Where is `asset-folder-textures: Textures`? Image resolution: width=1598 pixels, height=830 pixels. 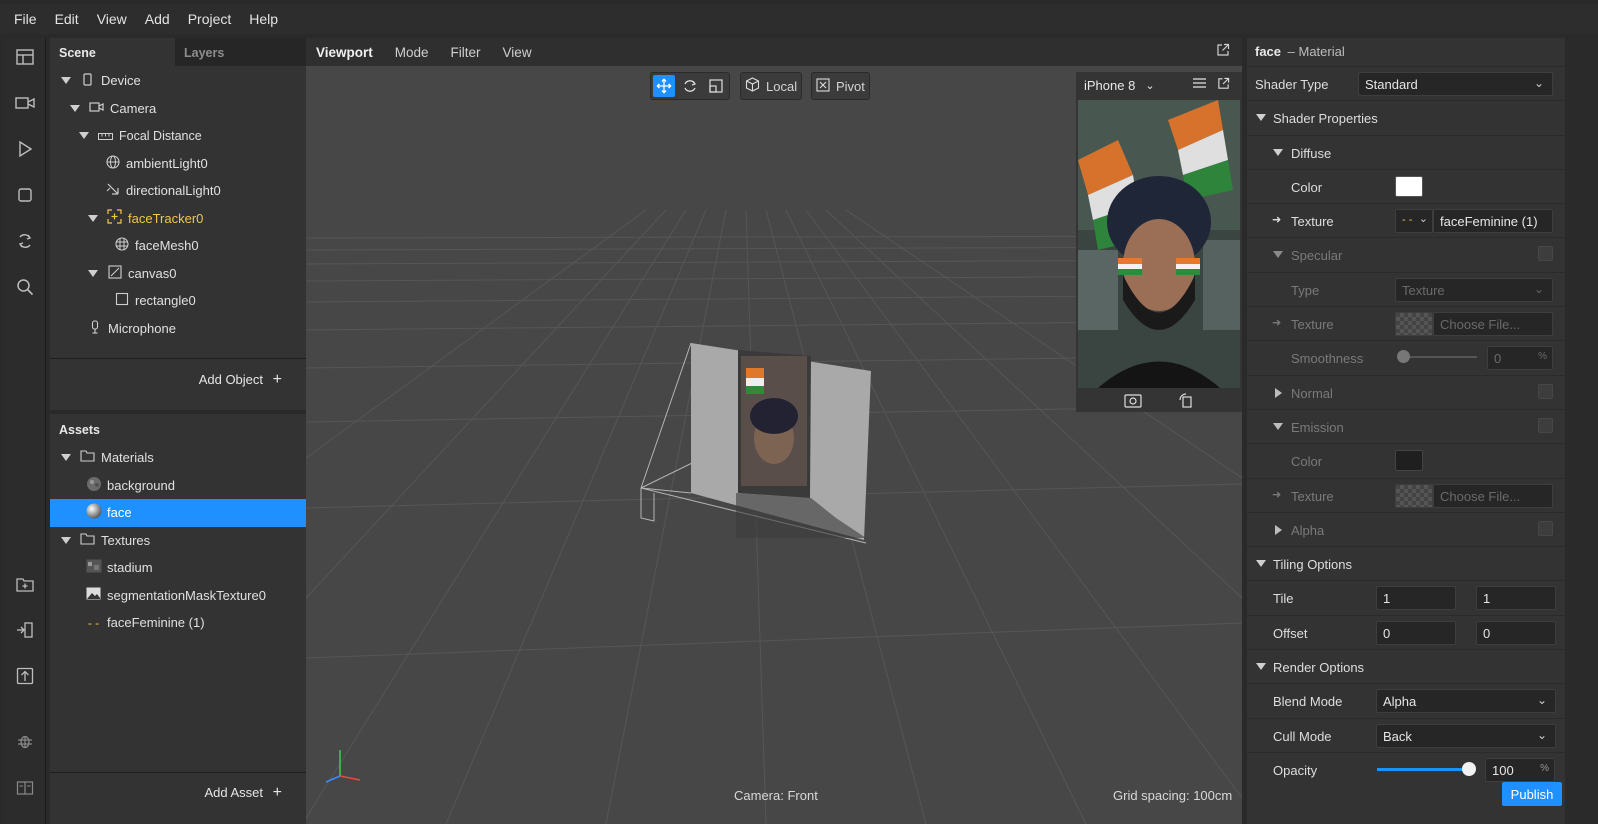
asset-folder-textures: Textures is located at coordinates (178, 541).